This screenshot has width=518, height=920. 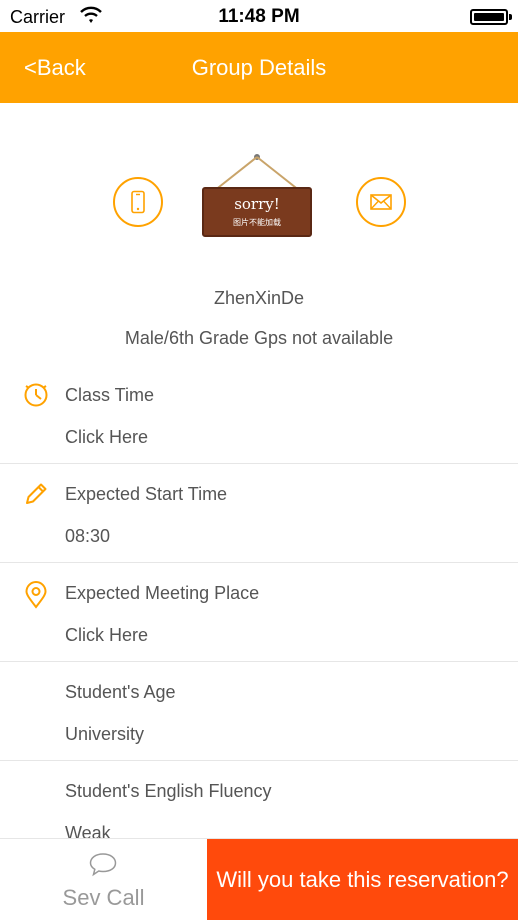 I want to click on sev-call-label: Sev Call, so click(x=103, y=897).